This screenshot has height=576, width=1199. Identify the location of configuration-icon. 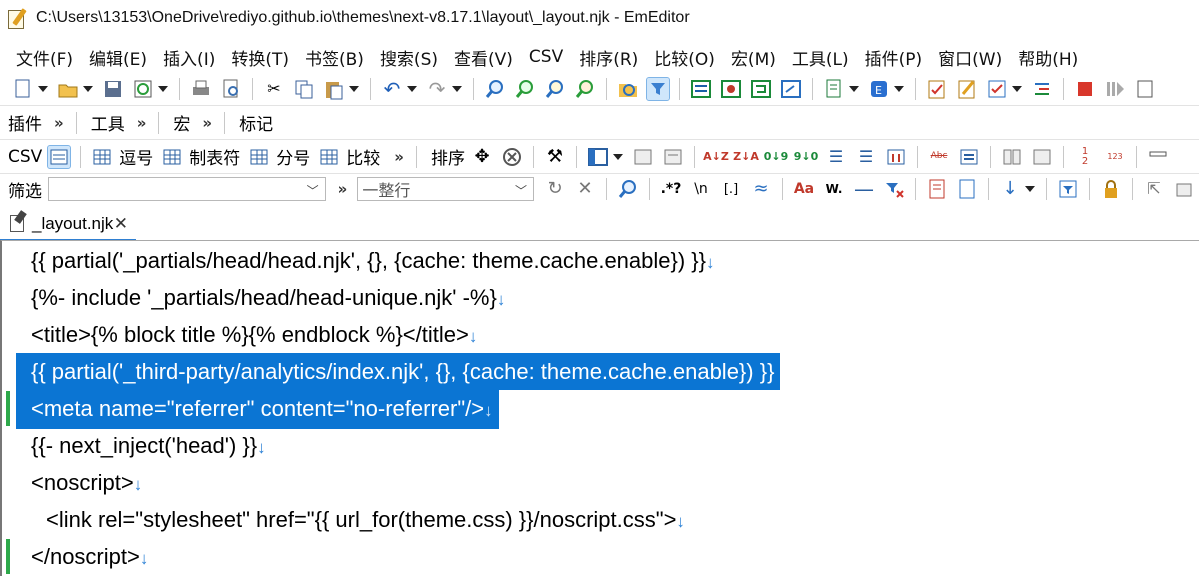
(834, 89).